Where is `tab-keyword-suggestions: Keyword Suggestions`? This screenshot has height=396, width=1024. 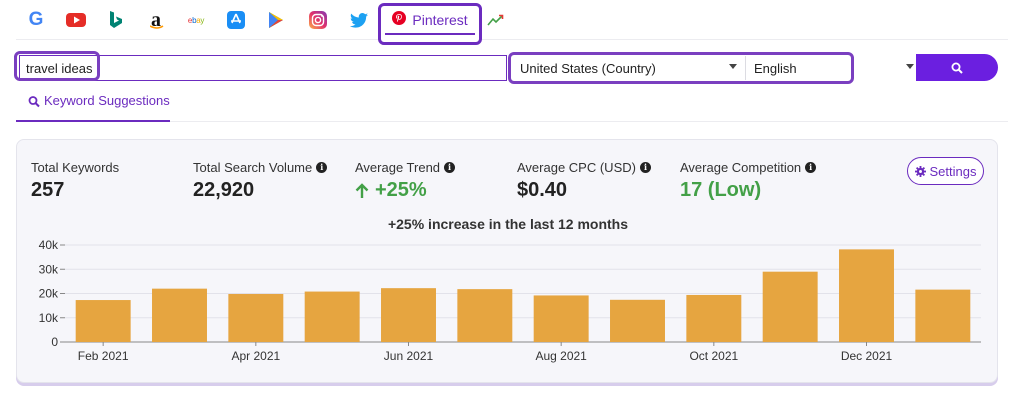 tab-keyword-suggestions: Keyword Suggestions is located at coordinates (93, 107).